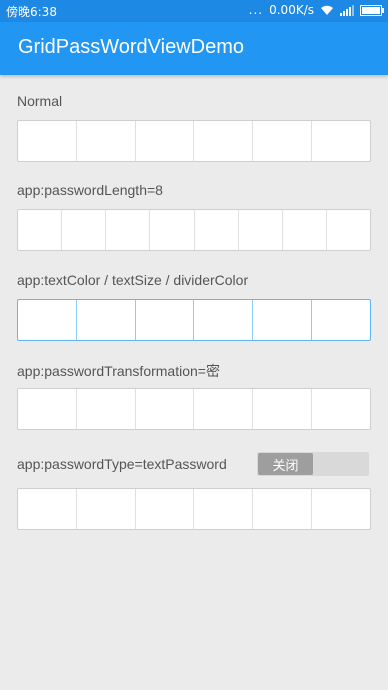 The width and height of the screenshot is (388, 690). Describe the element at coordinates (291, 10) in the screenshot. I see `network-speed: 0.00K/s` at that location.